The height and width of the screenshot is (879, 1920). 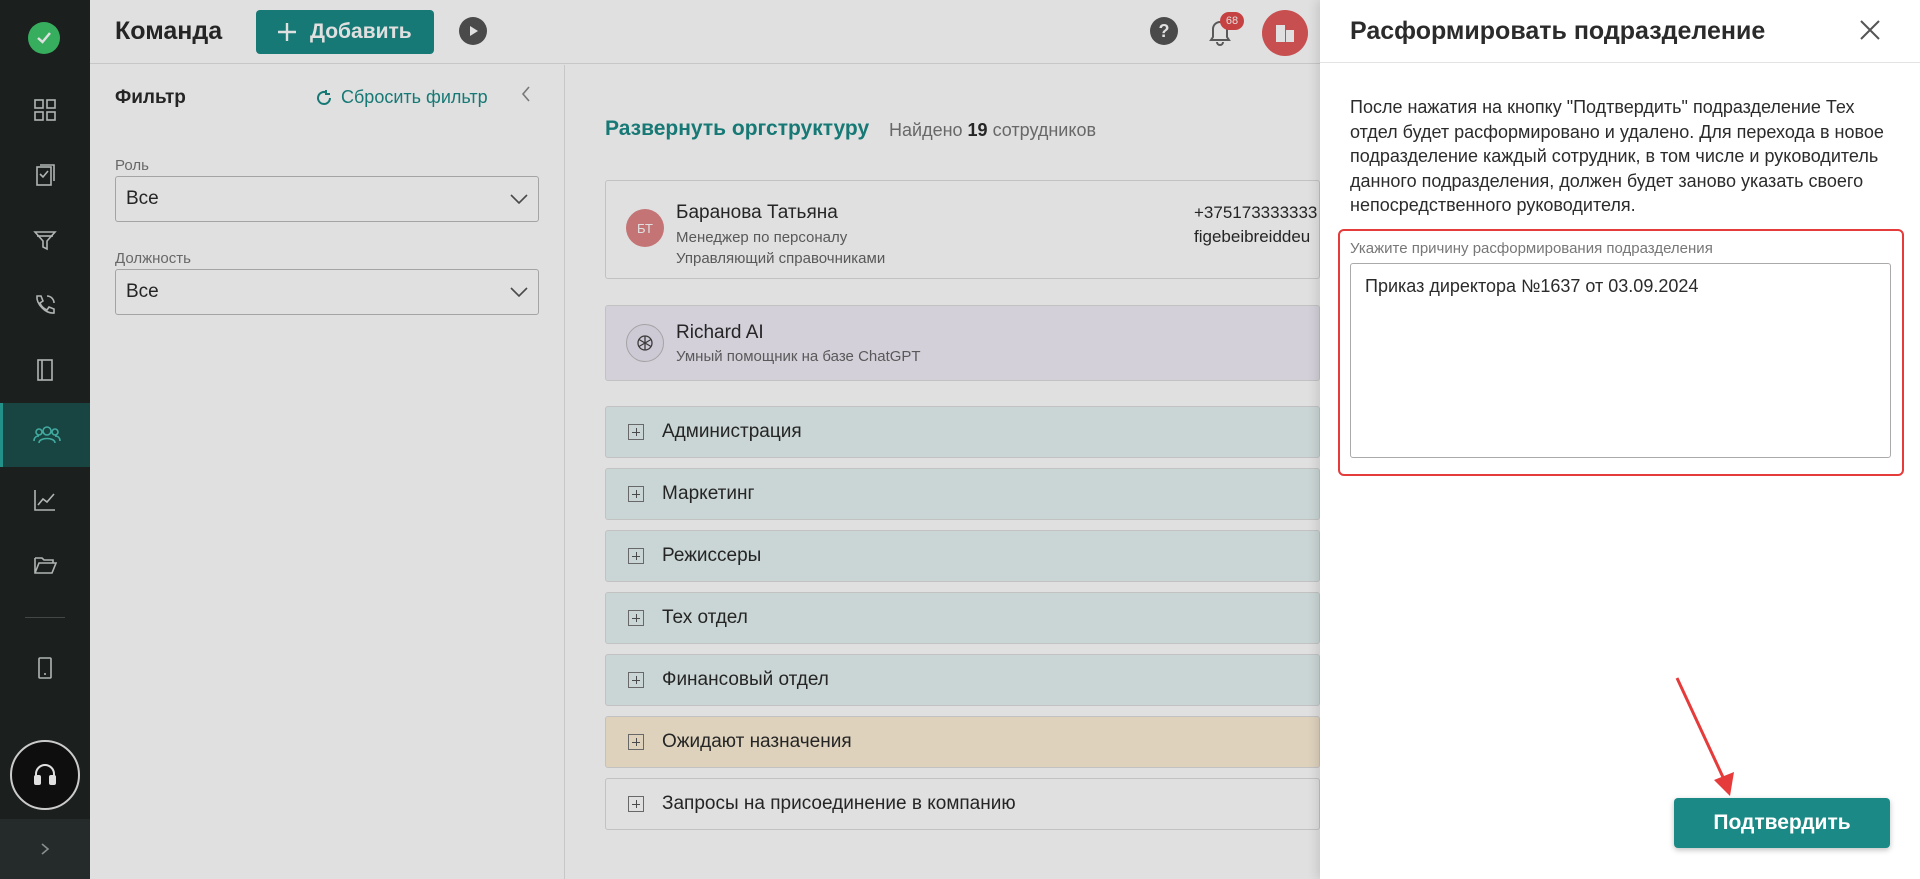 What do you see at coordinates (798, 356) in the screenshot?
I see `assistant-description: Умный помощник на базе ChatGPT` at bounding box center [798, 356].